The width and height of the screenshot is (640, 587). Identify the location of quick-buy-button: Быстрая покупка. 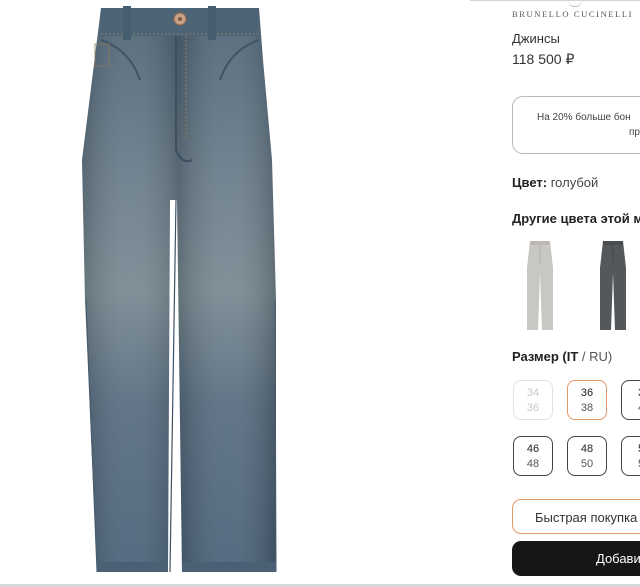
(576, 516).